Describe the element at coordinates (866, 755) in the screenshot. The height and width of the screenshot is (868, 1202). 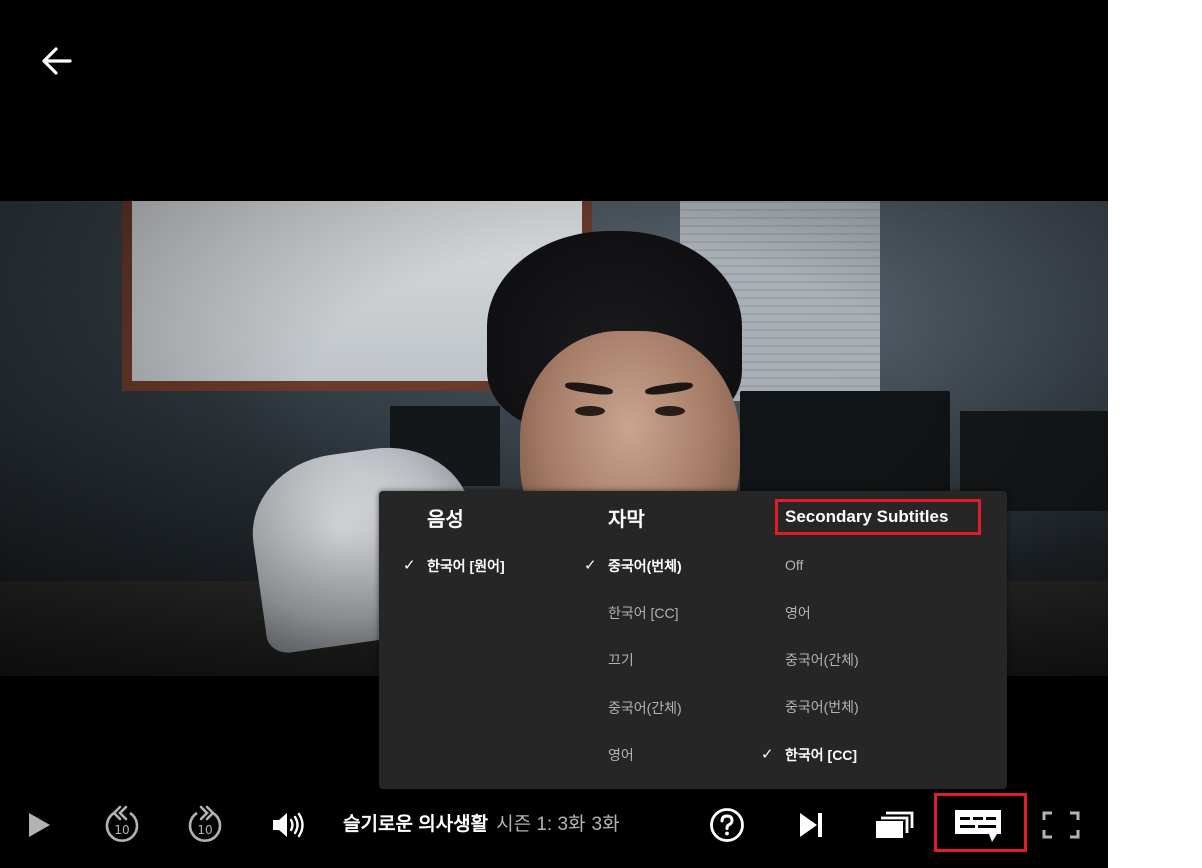
I see `secondary-option-korean-cc: ✓ 한국어 [CC]` at that location.